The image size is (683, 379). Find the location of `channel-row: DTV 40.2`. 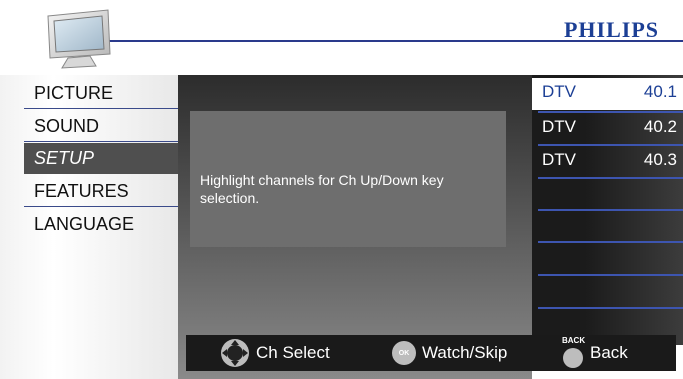

channel-row: DTV 40.2 is located at coordinates (607, 129).